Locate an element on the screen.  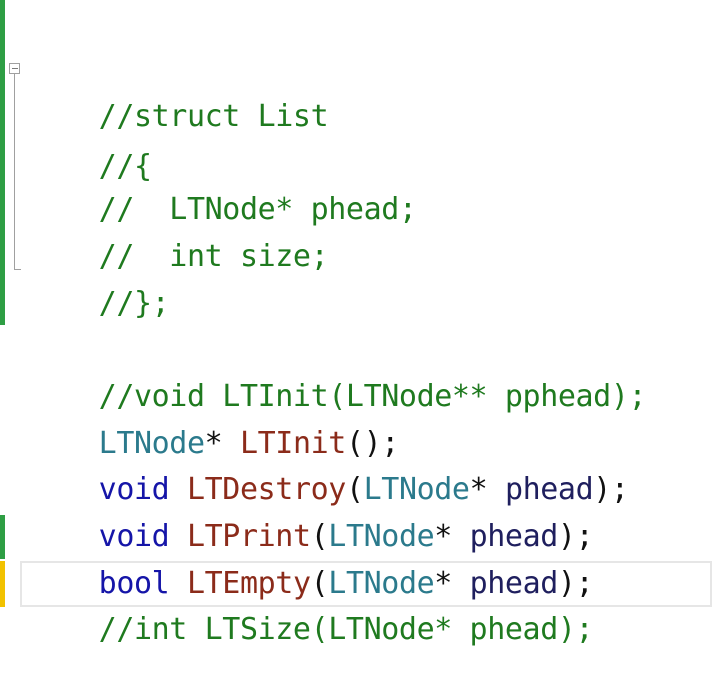
change-bar-saved-lower is located at coordinates (2, 537).